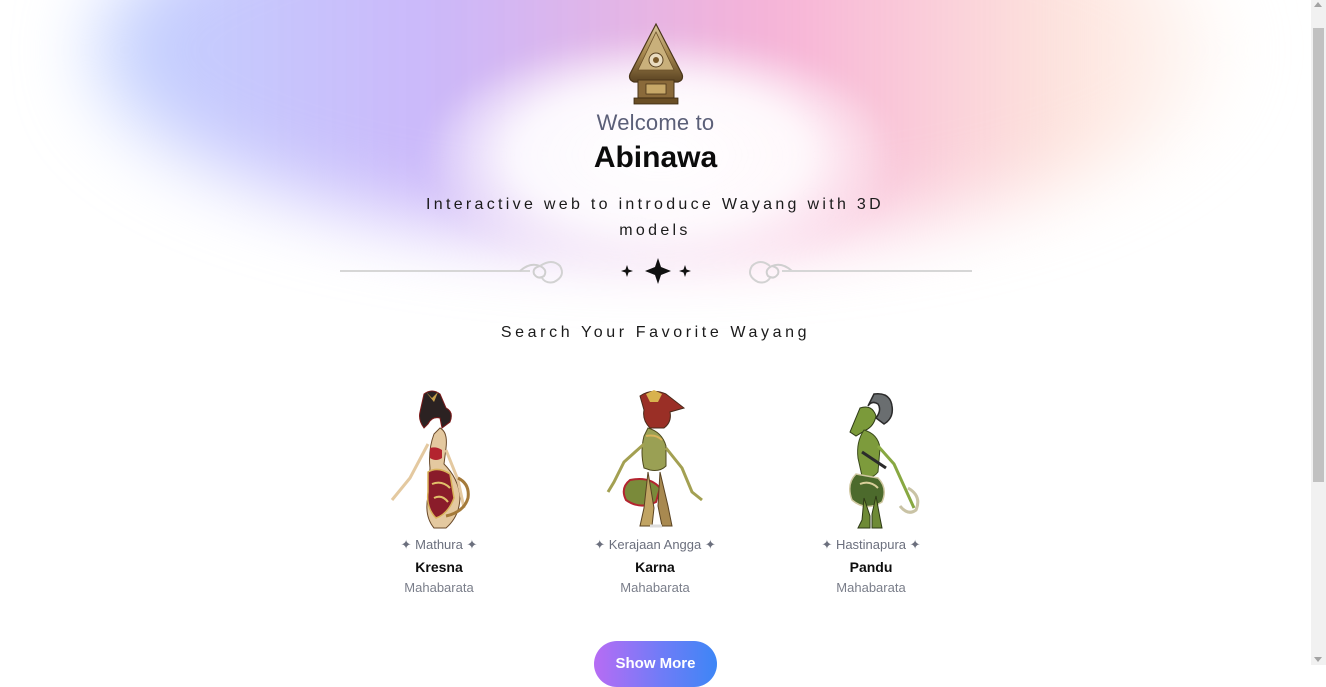 This screenshot has height=687, width=1326. I want to click on scroll-down-arrow-icon, so click(1318, 659).